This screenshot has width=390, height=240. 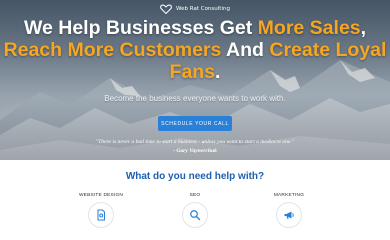 I want to click on headline-text: And, so click(x=245, y=50).